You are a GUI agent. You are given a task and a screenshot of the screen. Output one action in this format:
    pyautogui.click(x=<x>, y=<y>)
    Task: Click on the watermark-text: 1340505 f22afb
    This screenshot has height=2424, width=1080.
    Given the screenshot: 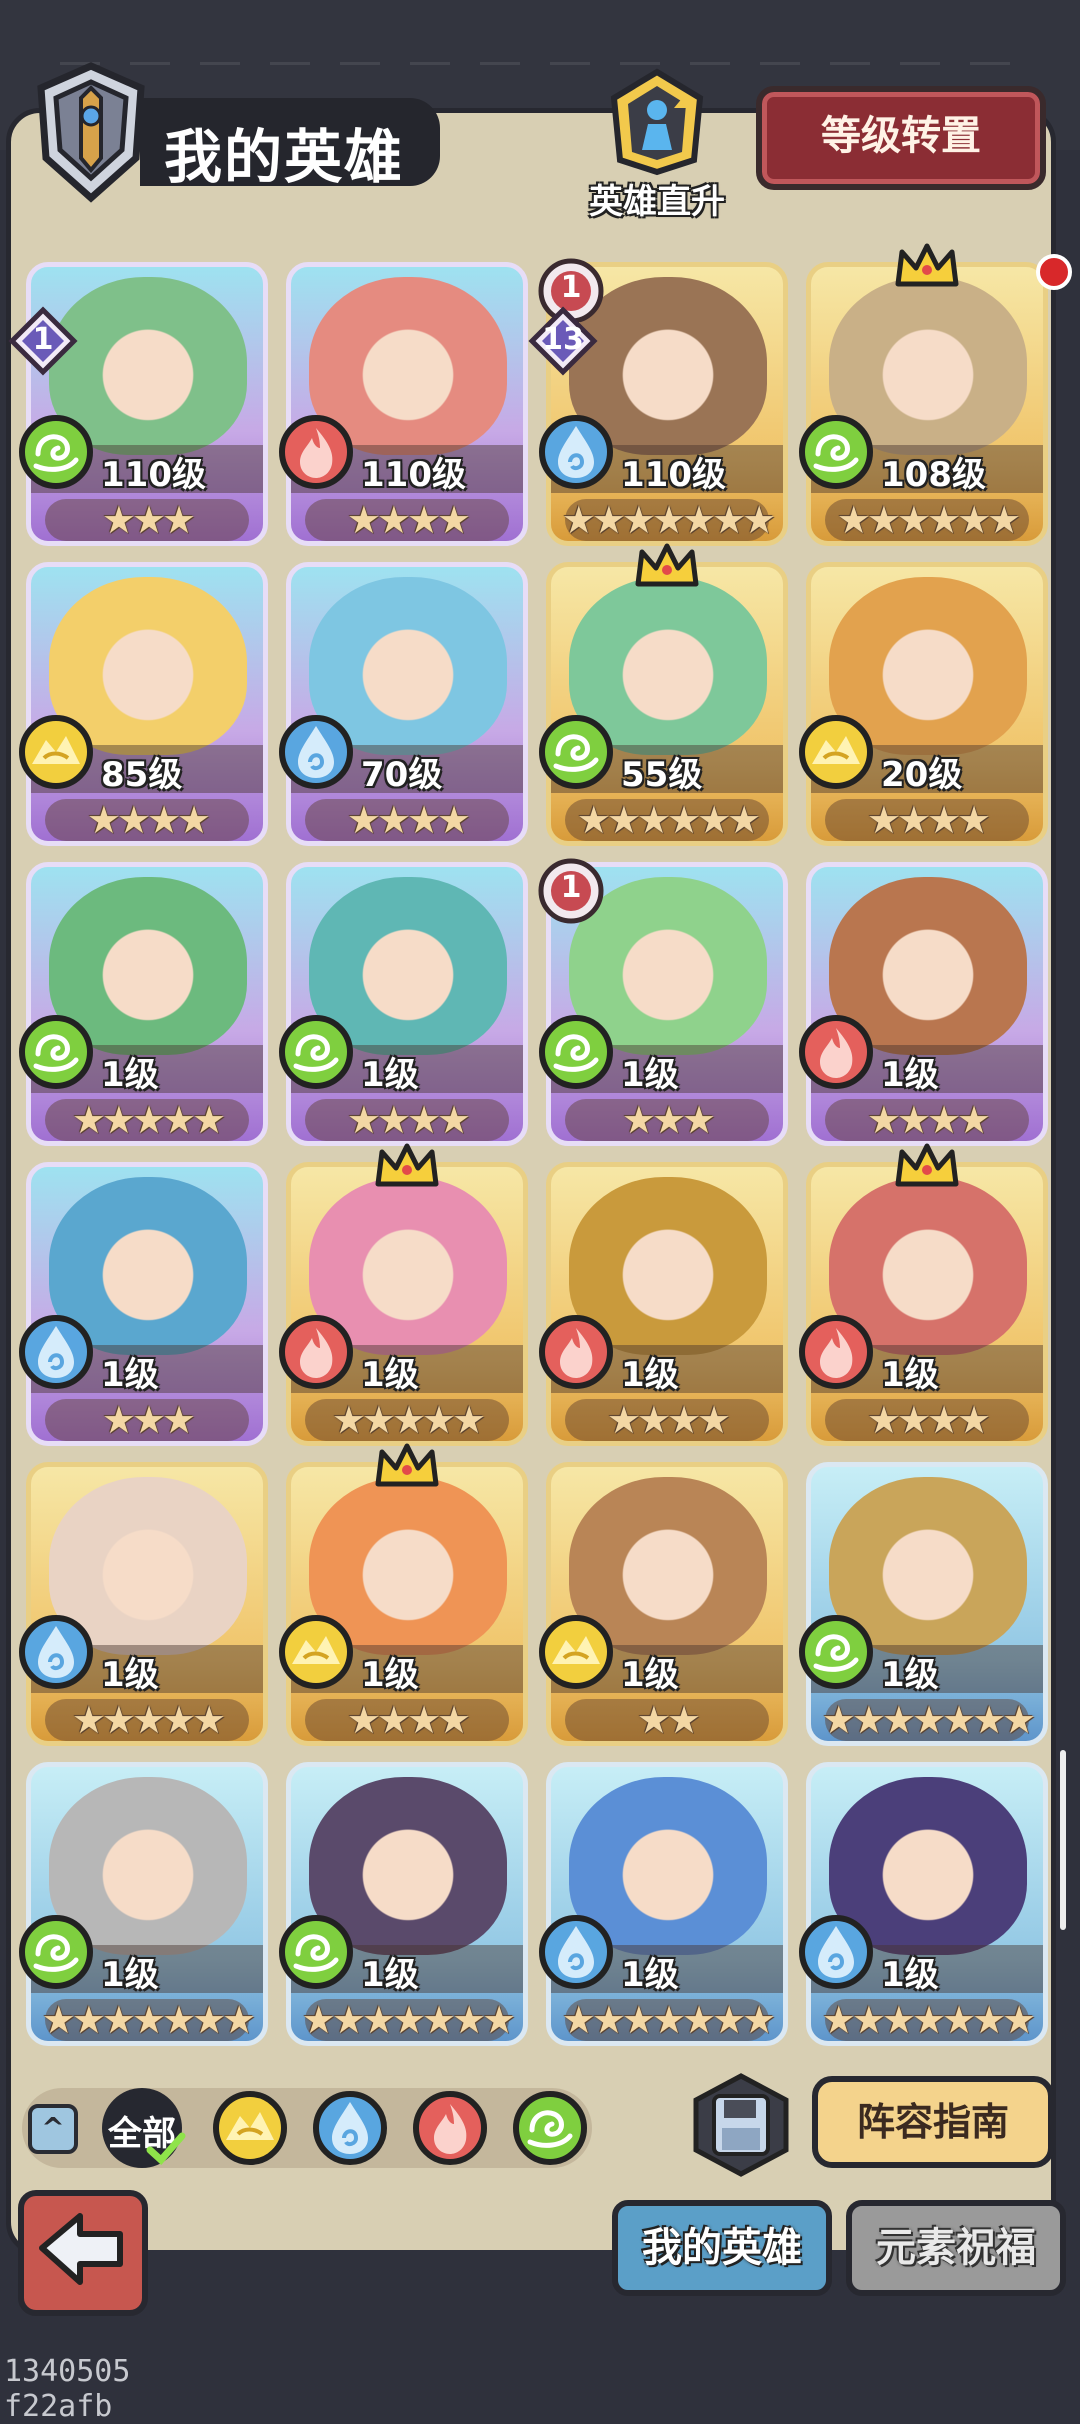 What is the action you would take?
    pyautogui.click(x=67, y=2389)
    